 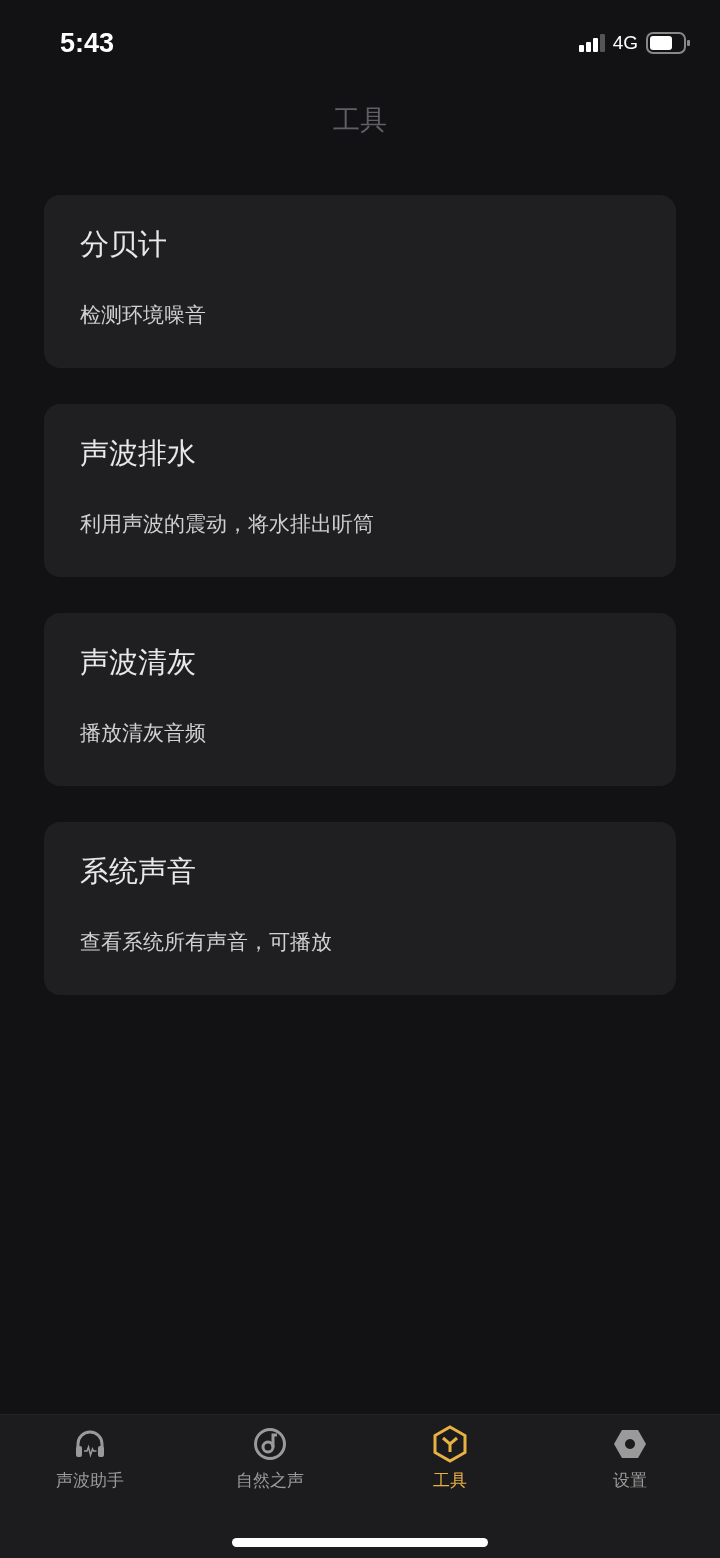 What do you see at coordinates (227, 524) in the screenshot?
I see `tool-description: 利用声波的震动，将水排出听筒` at bounding box center [227, 524].